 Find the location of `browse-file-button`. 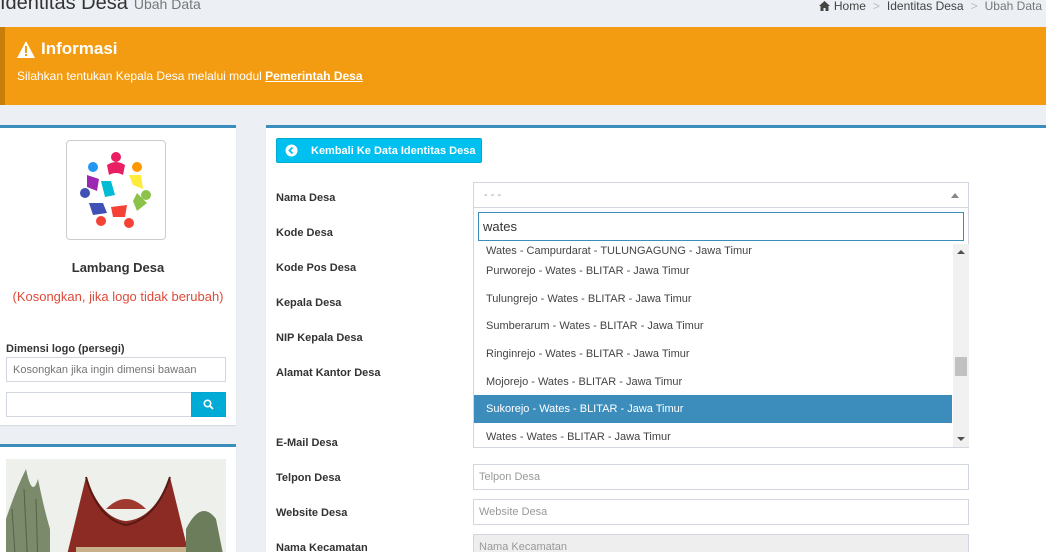

browse-file-button is located at coordinates (208, 404).